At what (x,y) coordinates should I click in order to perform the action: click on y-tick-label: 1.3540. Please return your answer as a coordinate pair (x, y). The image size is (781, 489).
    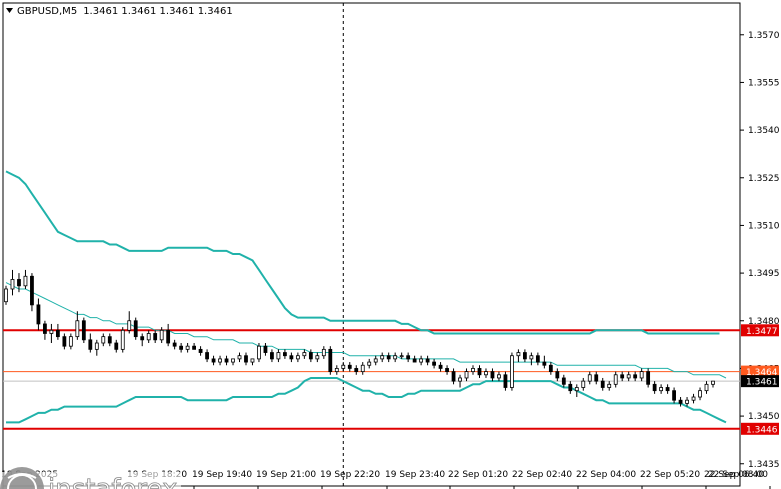
    Looking at the image, I should click on (764, 131).